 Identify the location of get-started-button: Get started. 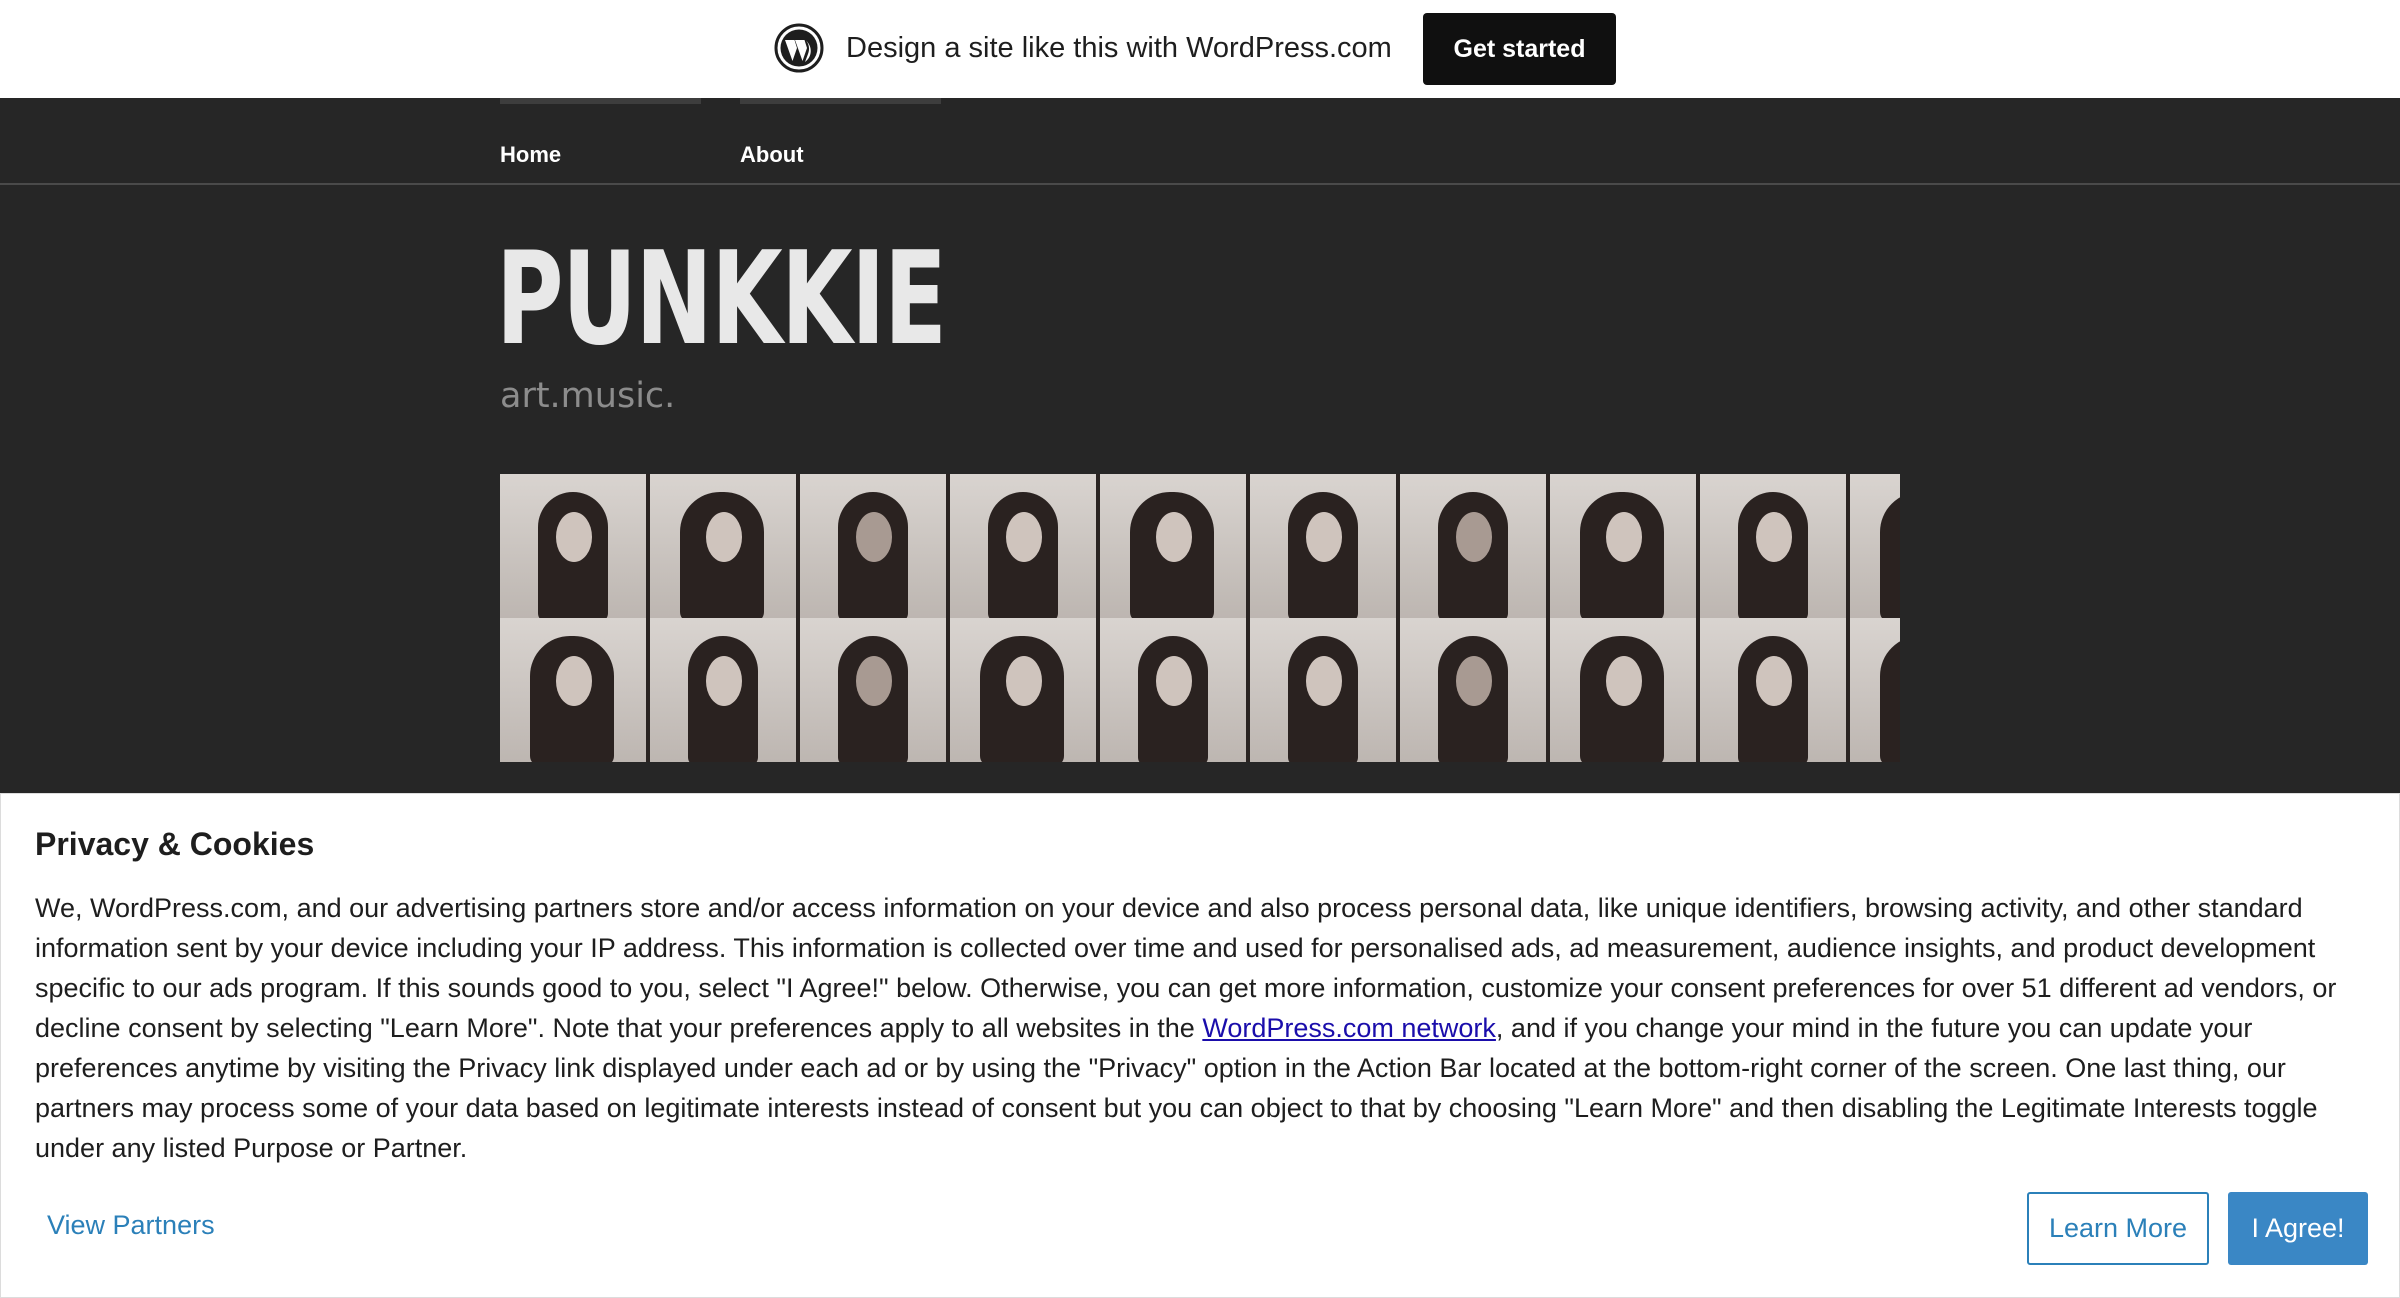
(1519, 49).